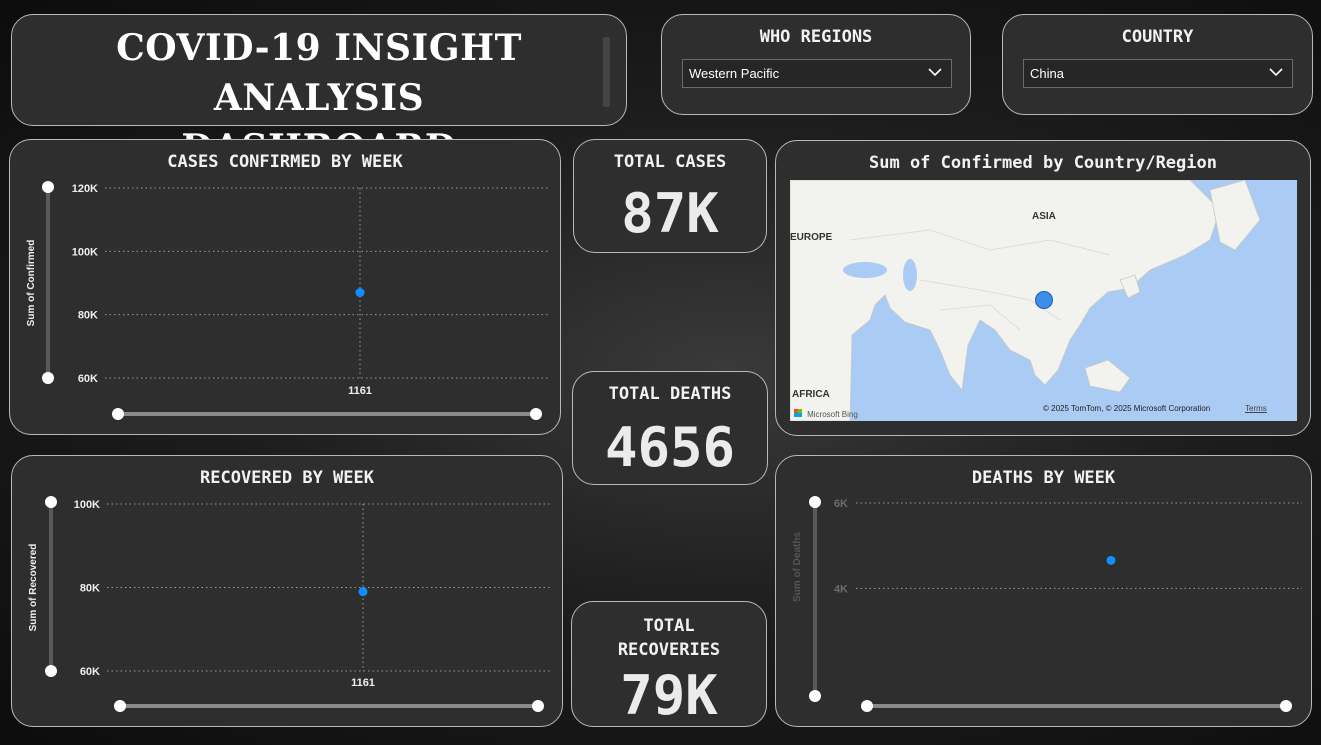 The width and height of the screenshot is (1321, 745). Describe the element at coordinates (1256, 408) in the screenshot. I see `map-terms-link: Terms` at that location.